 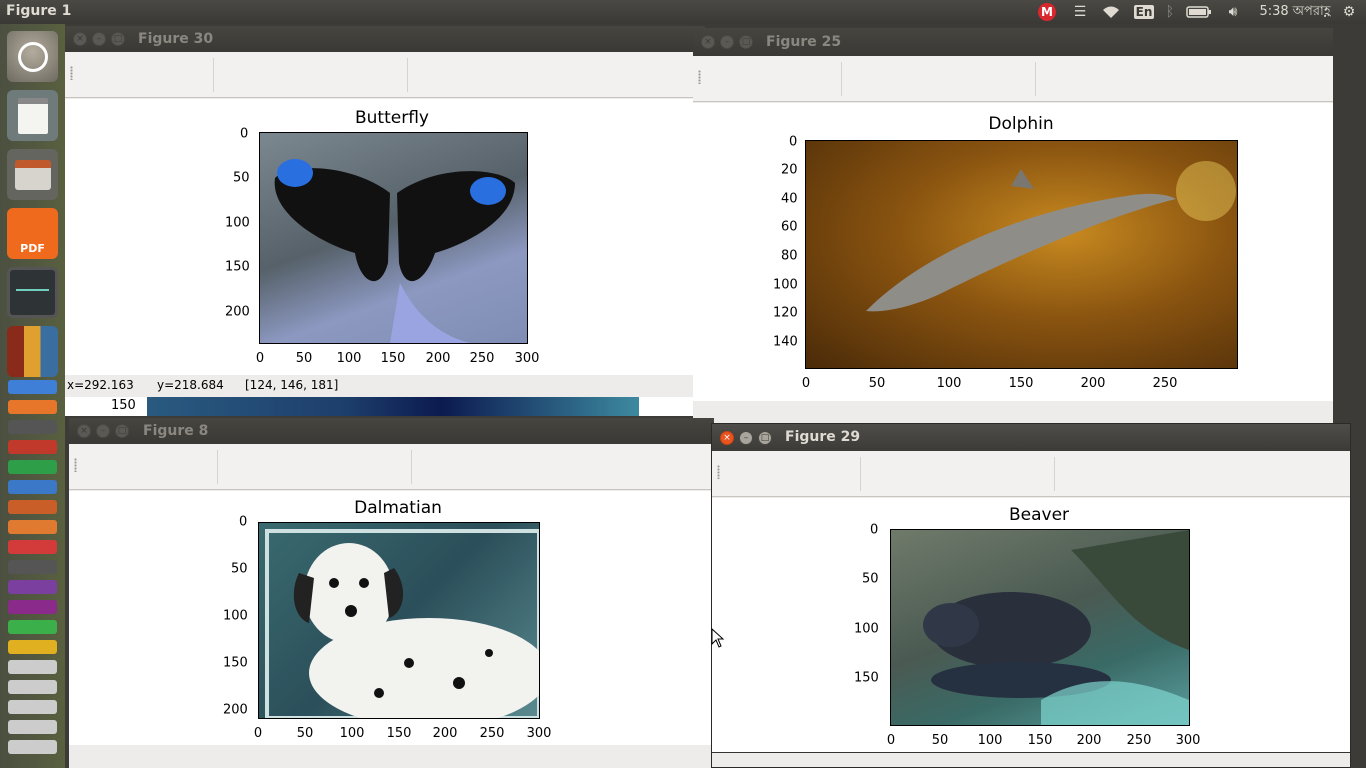 I want to click on plot-title: Butterfly, so click(x=392, y=118).